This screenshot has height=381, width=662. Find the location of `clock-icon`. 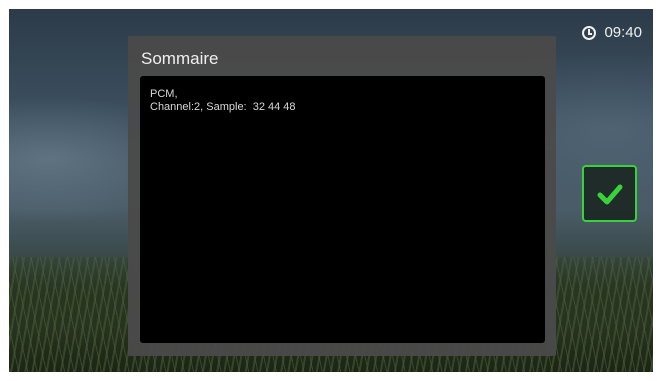

clock-icon is located at coordinates (589, 32).